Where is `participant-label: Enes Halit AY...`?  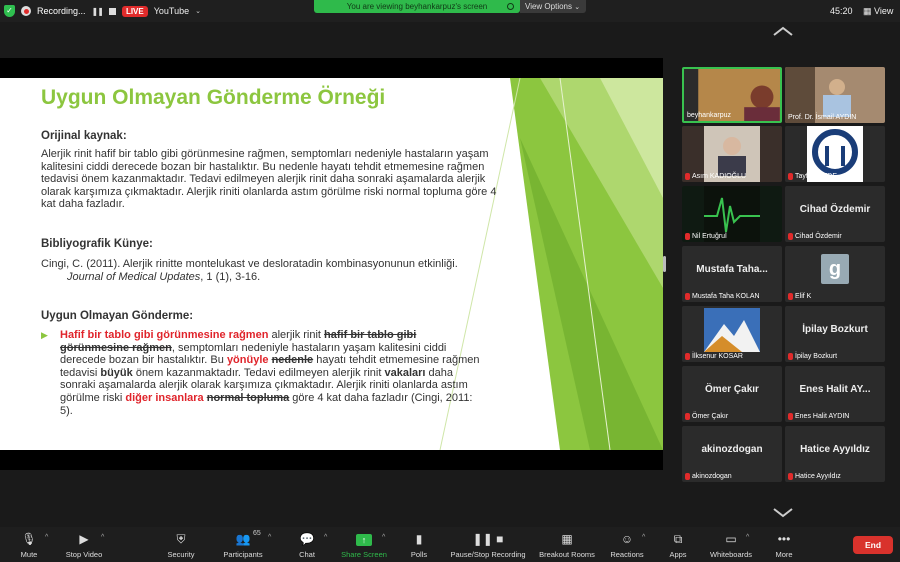 participant-label: Enes Halit AY... is located at coordinates (835, 389).